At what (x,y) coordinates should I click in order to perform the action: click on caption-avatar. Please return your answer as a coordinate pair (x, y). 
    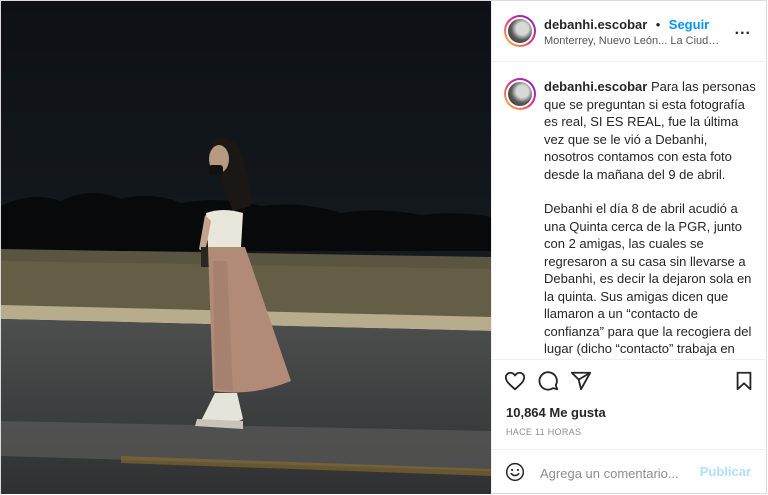
    Looking at the image, I should click on (520, 94).